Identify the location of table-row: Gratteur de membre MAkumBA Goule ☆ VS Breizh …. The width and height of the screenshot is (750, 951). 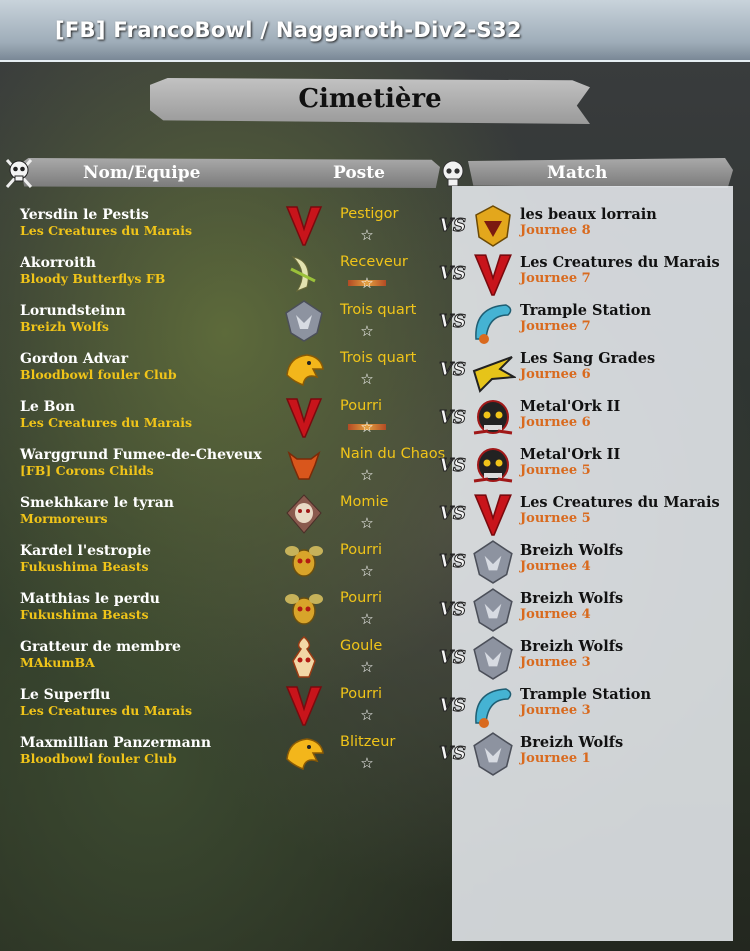
(375, 660).